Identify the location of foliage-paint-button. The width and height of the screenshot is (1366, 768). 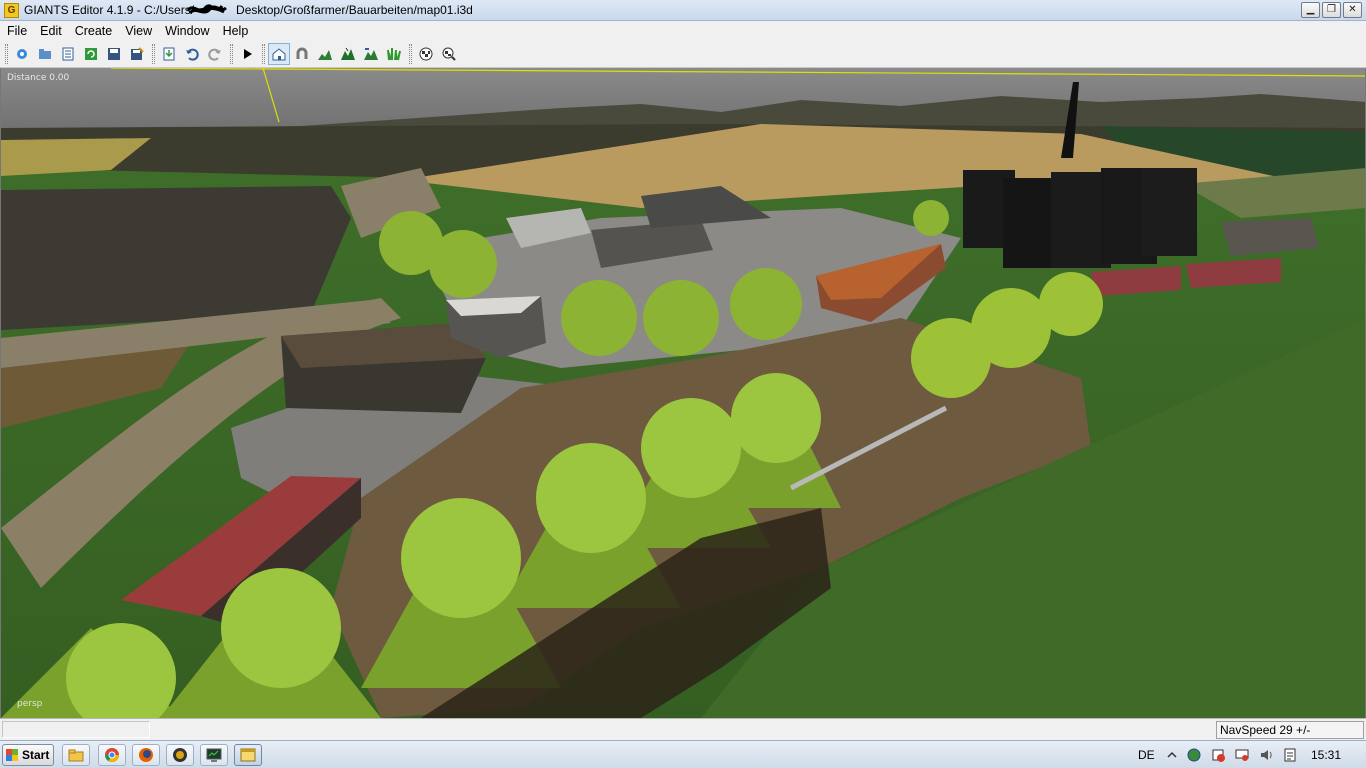
(371, 54).